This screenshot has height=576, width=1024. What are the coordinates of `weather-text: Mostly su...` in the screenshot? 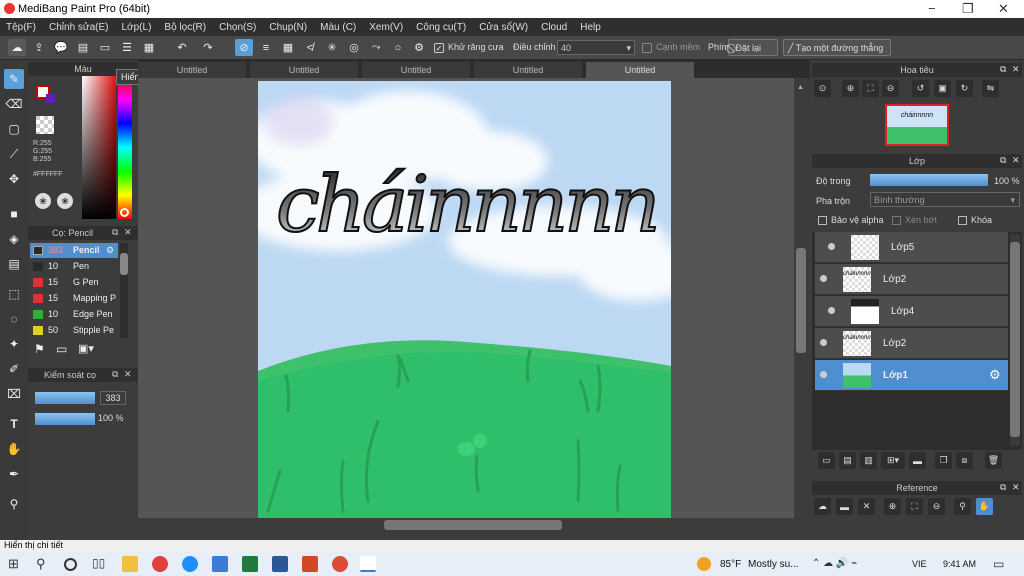 It's located at (773, 564).